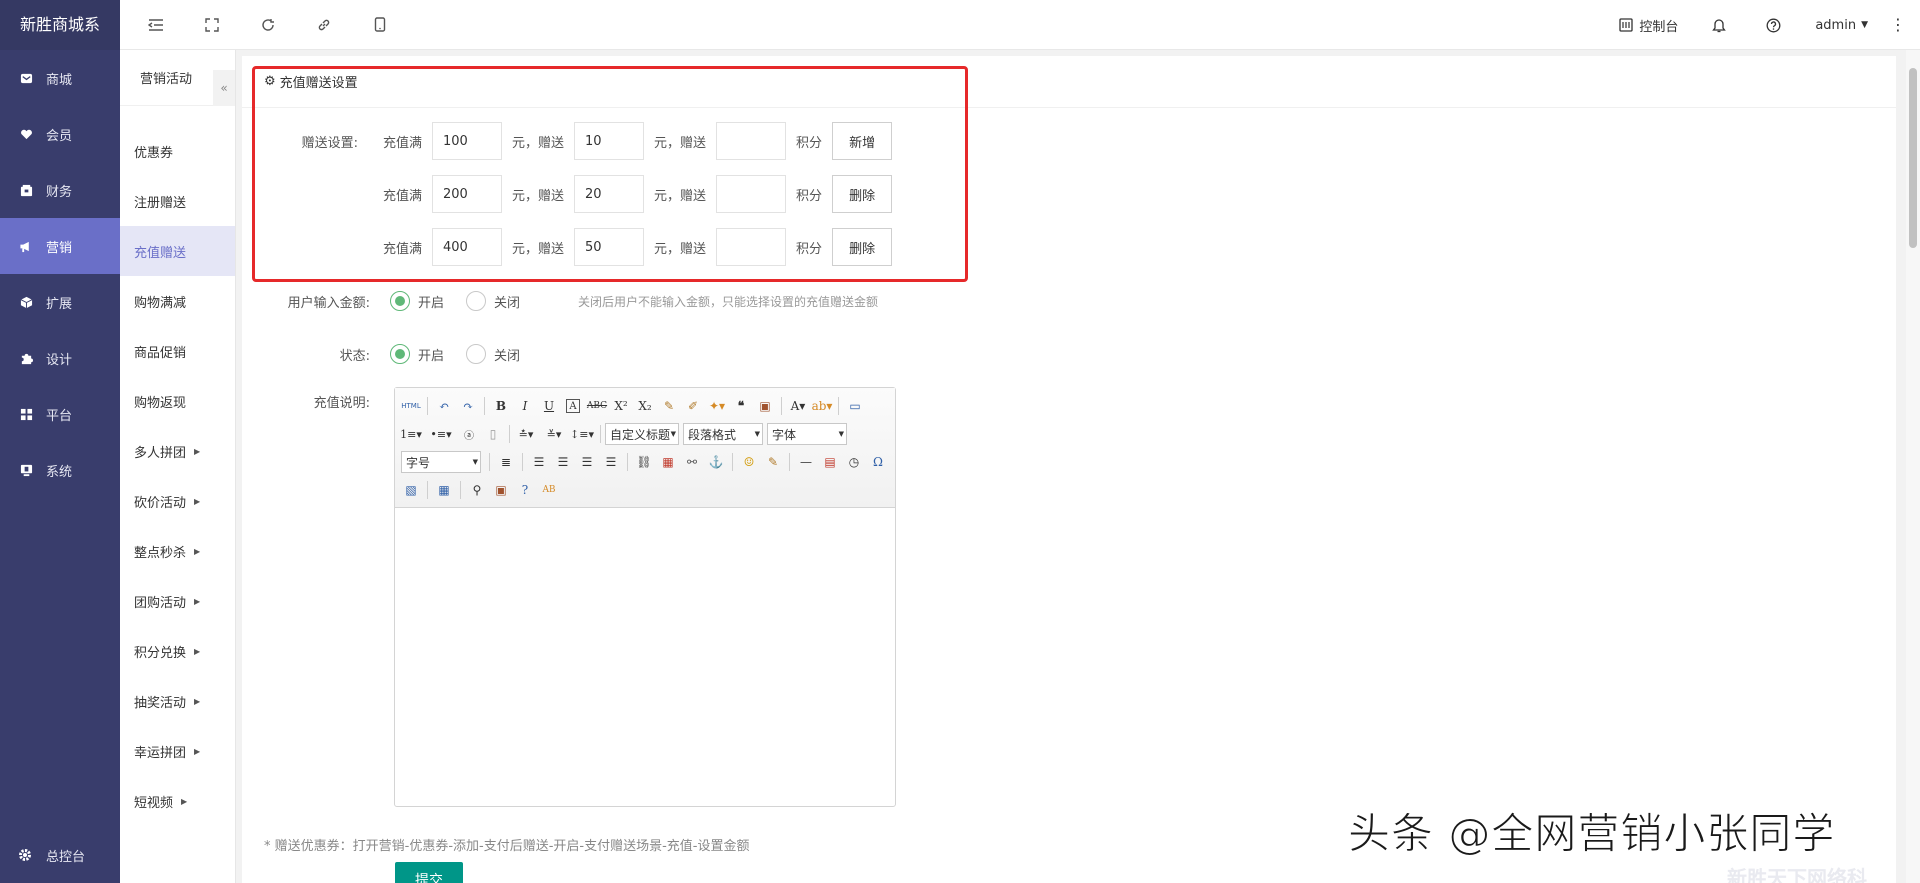  I want to click on font-family-select: 字体 ▼, so click(807, 434).